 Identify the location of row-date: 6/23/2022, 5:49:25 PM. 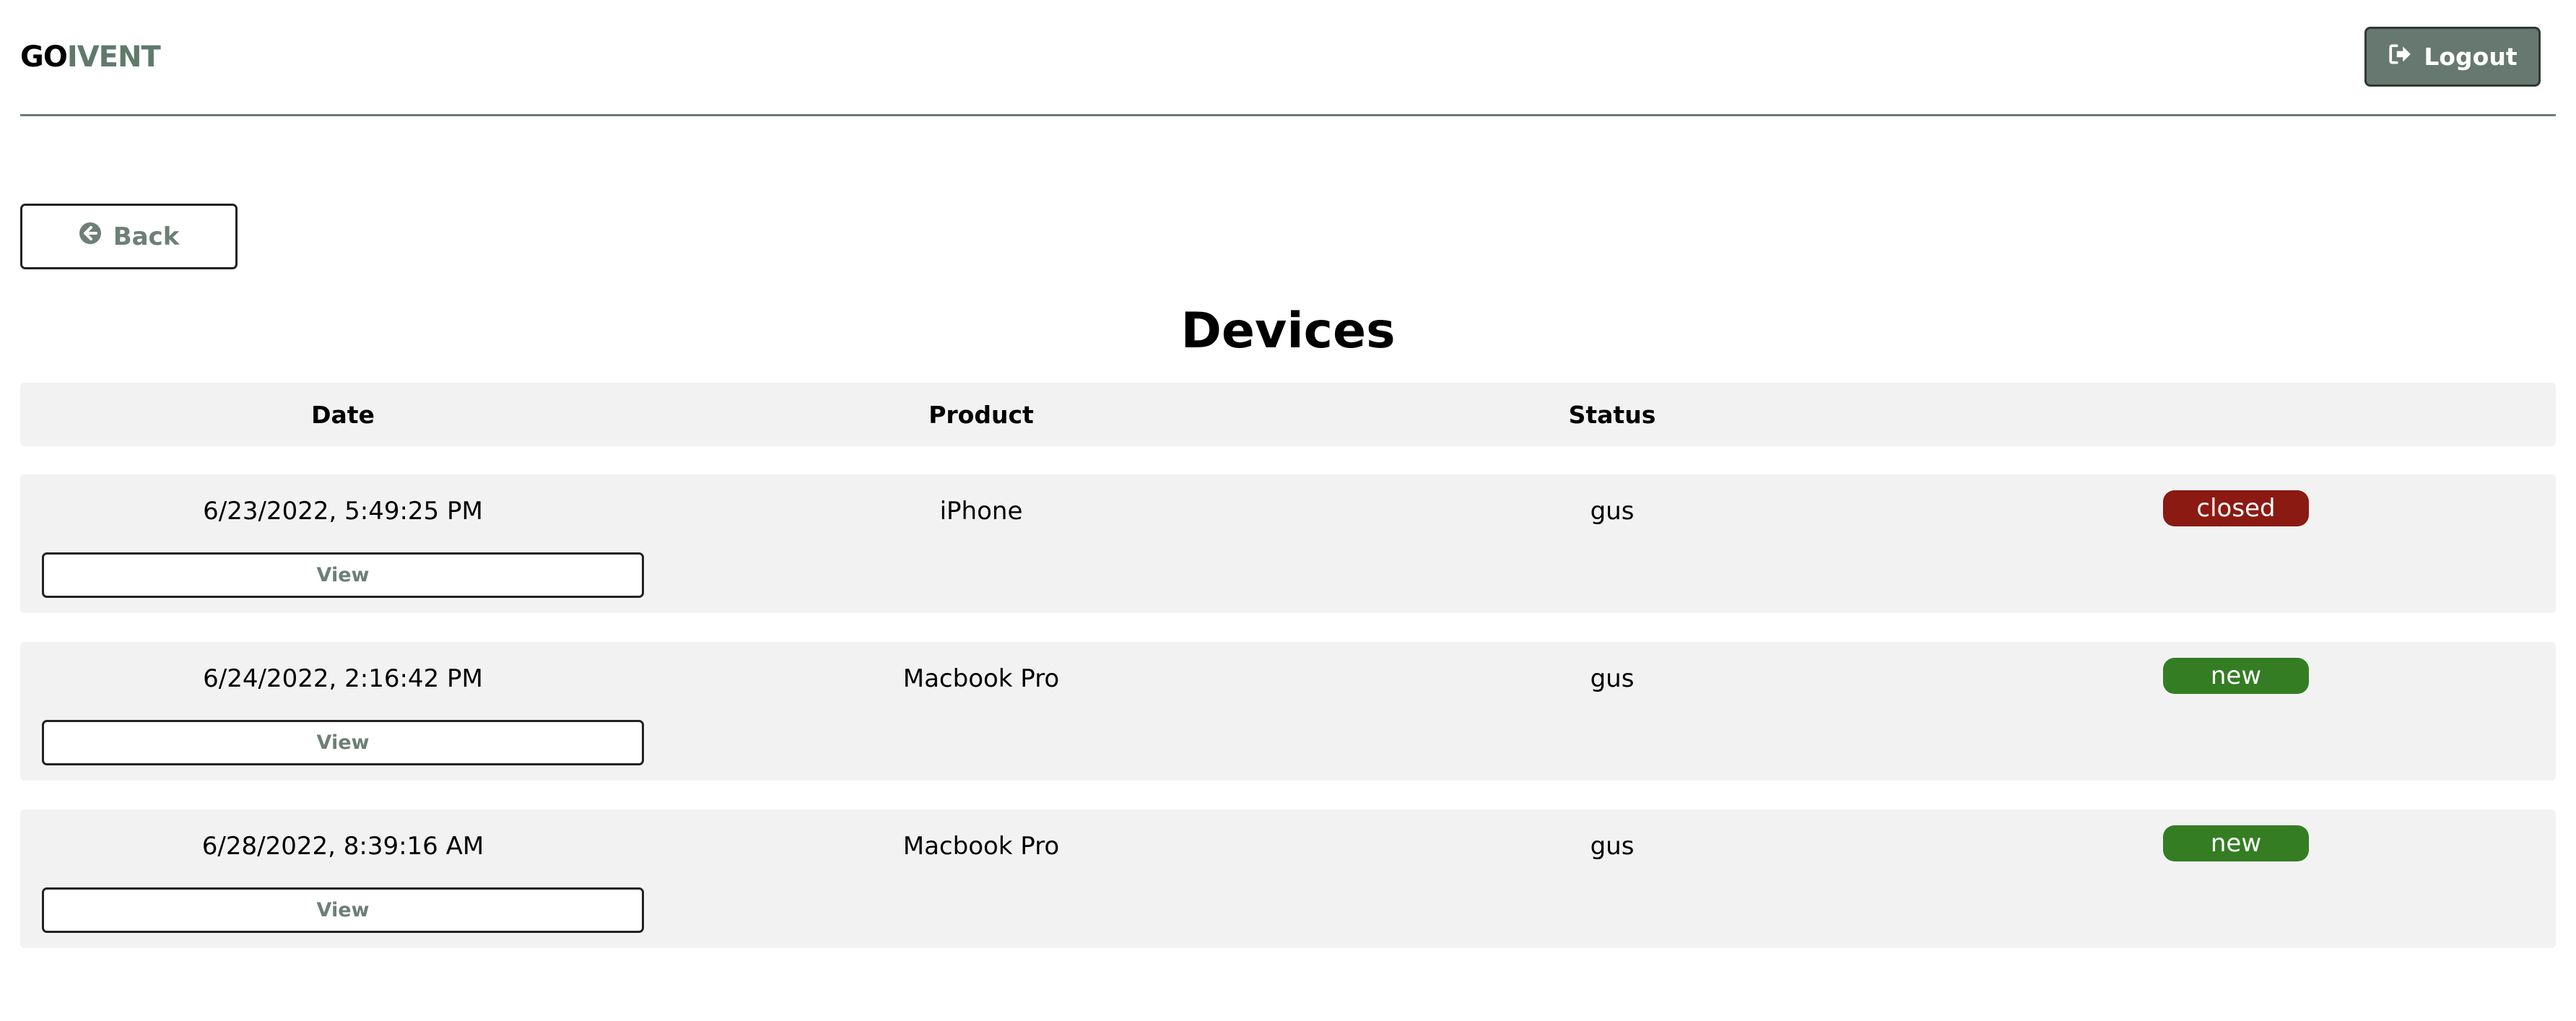
(343, 511).